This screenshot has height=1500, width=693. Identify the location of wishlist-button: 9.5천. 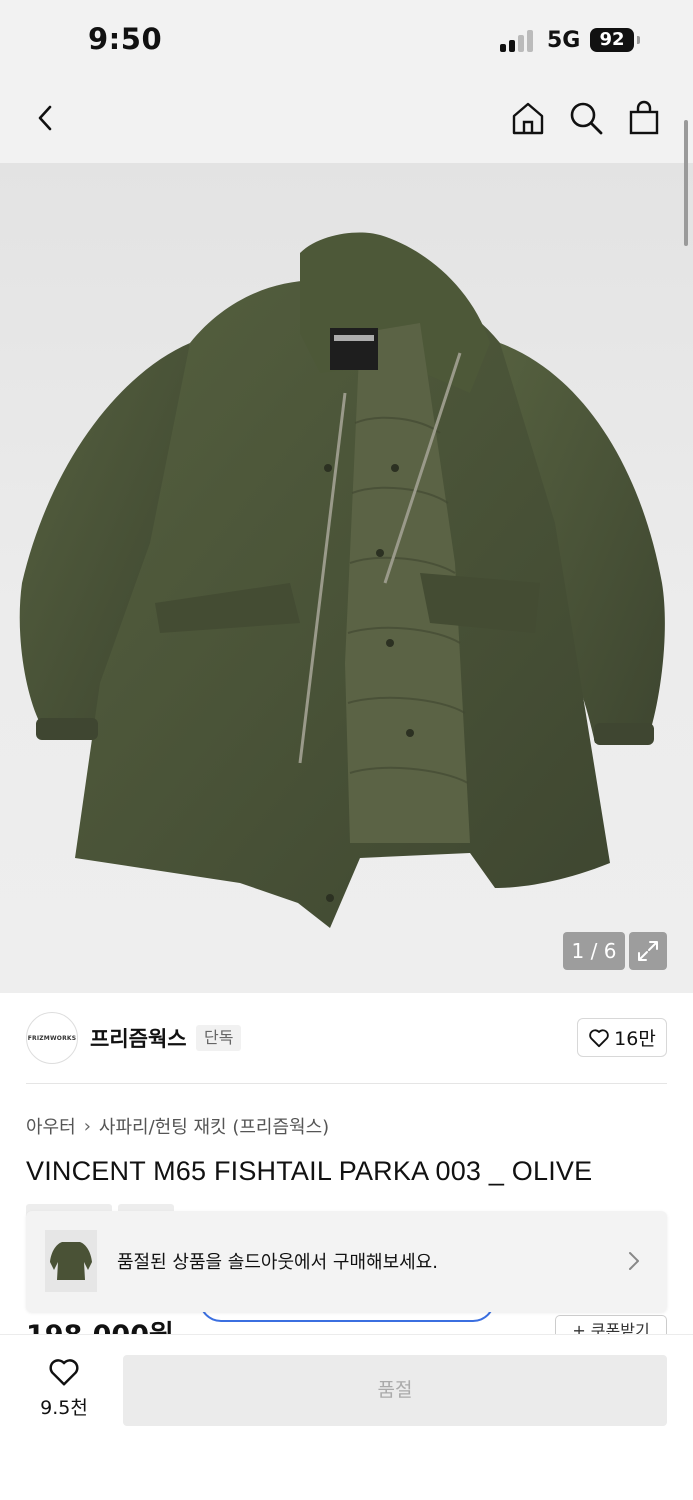
(64, 1388).